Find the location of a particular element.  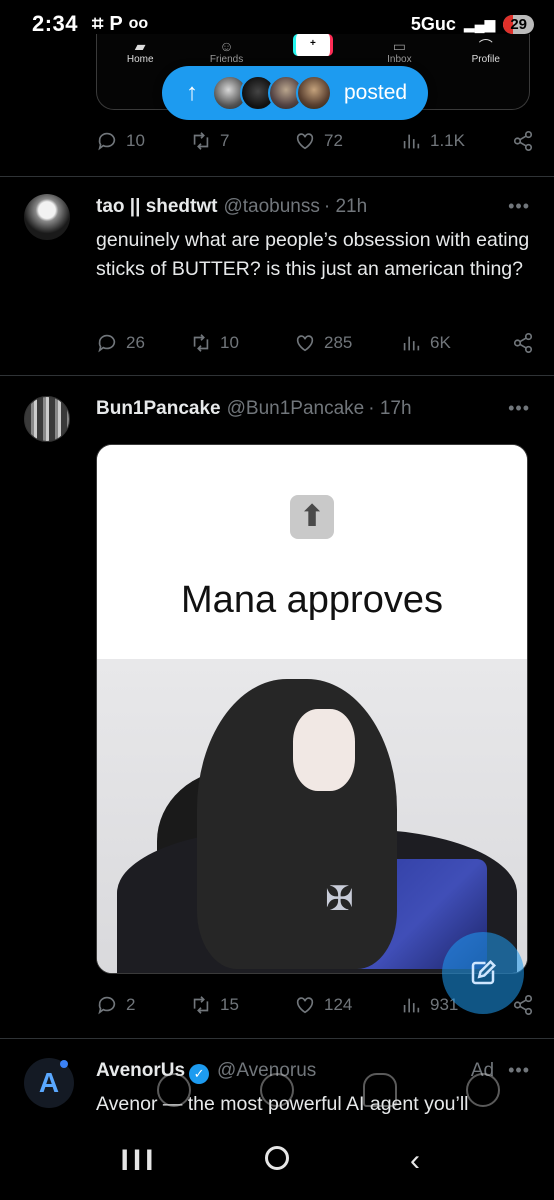

battery-indicator: 29 is located at coordinates (518, 24).